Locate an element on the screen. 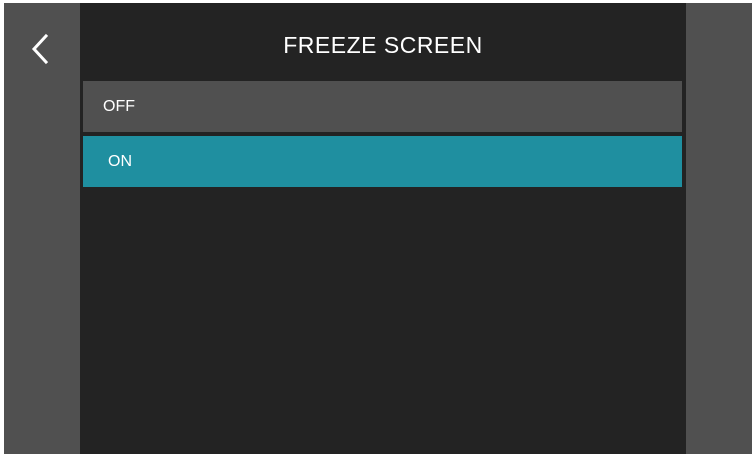 This screenshot has width=755, height=457. option-off-label: OFF is located at coordinates (119, 106).